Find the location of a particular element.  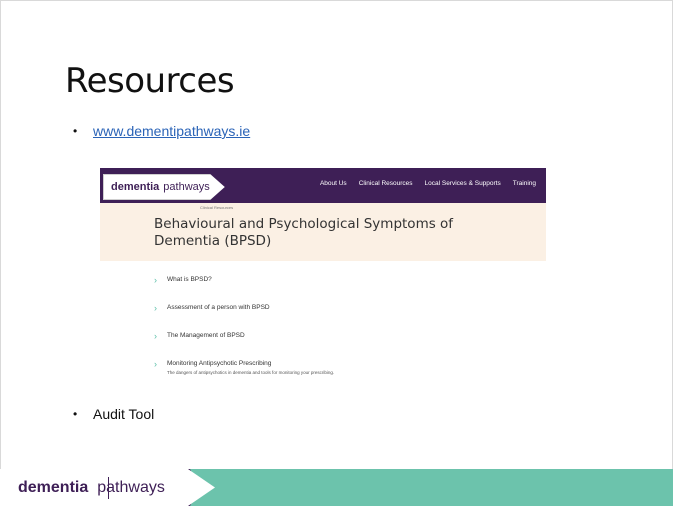

list-item-assessment: › Assessment of a person with BPSD is located at coordinates (212, 318).